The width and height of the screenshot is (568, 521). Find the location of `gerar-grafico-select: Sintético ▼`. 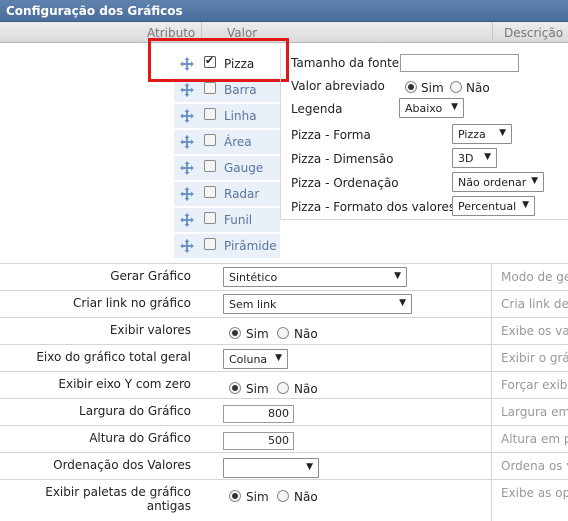

gerar-grafico-select: Sintético ▼ is located at coordinates (315, 277).